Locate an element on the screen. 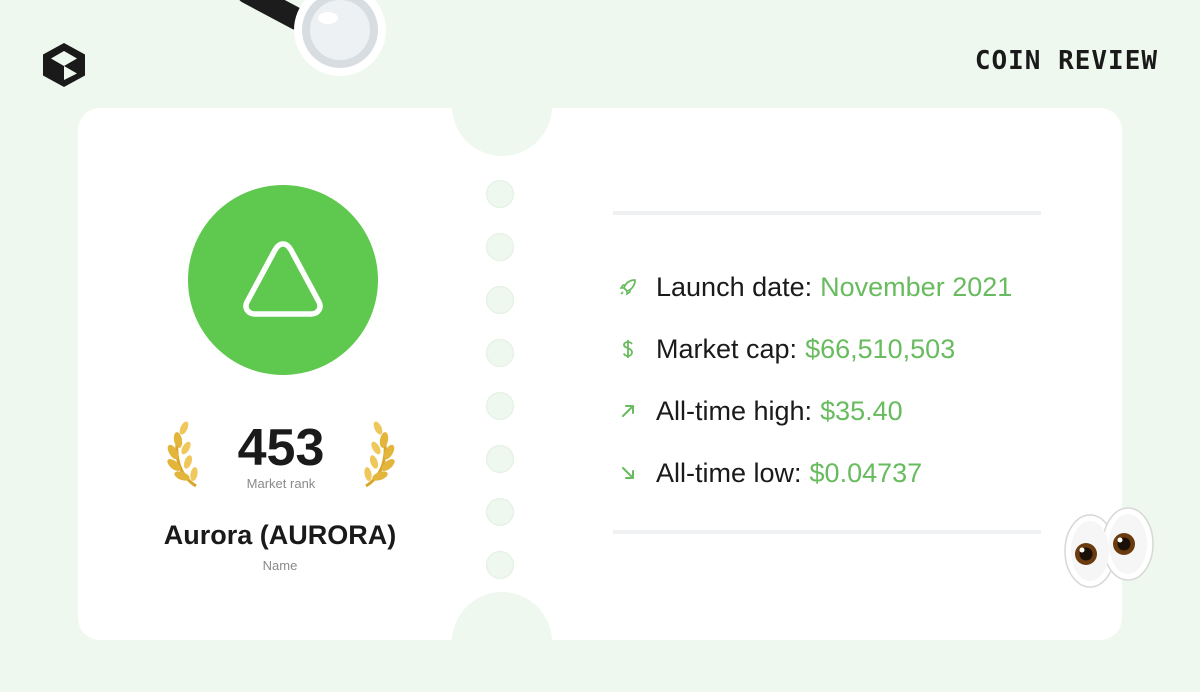  magnifying-glass-icon is located at coordinates (312, 38).